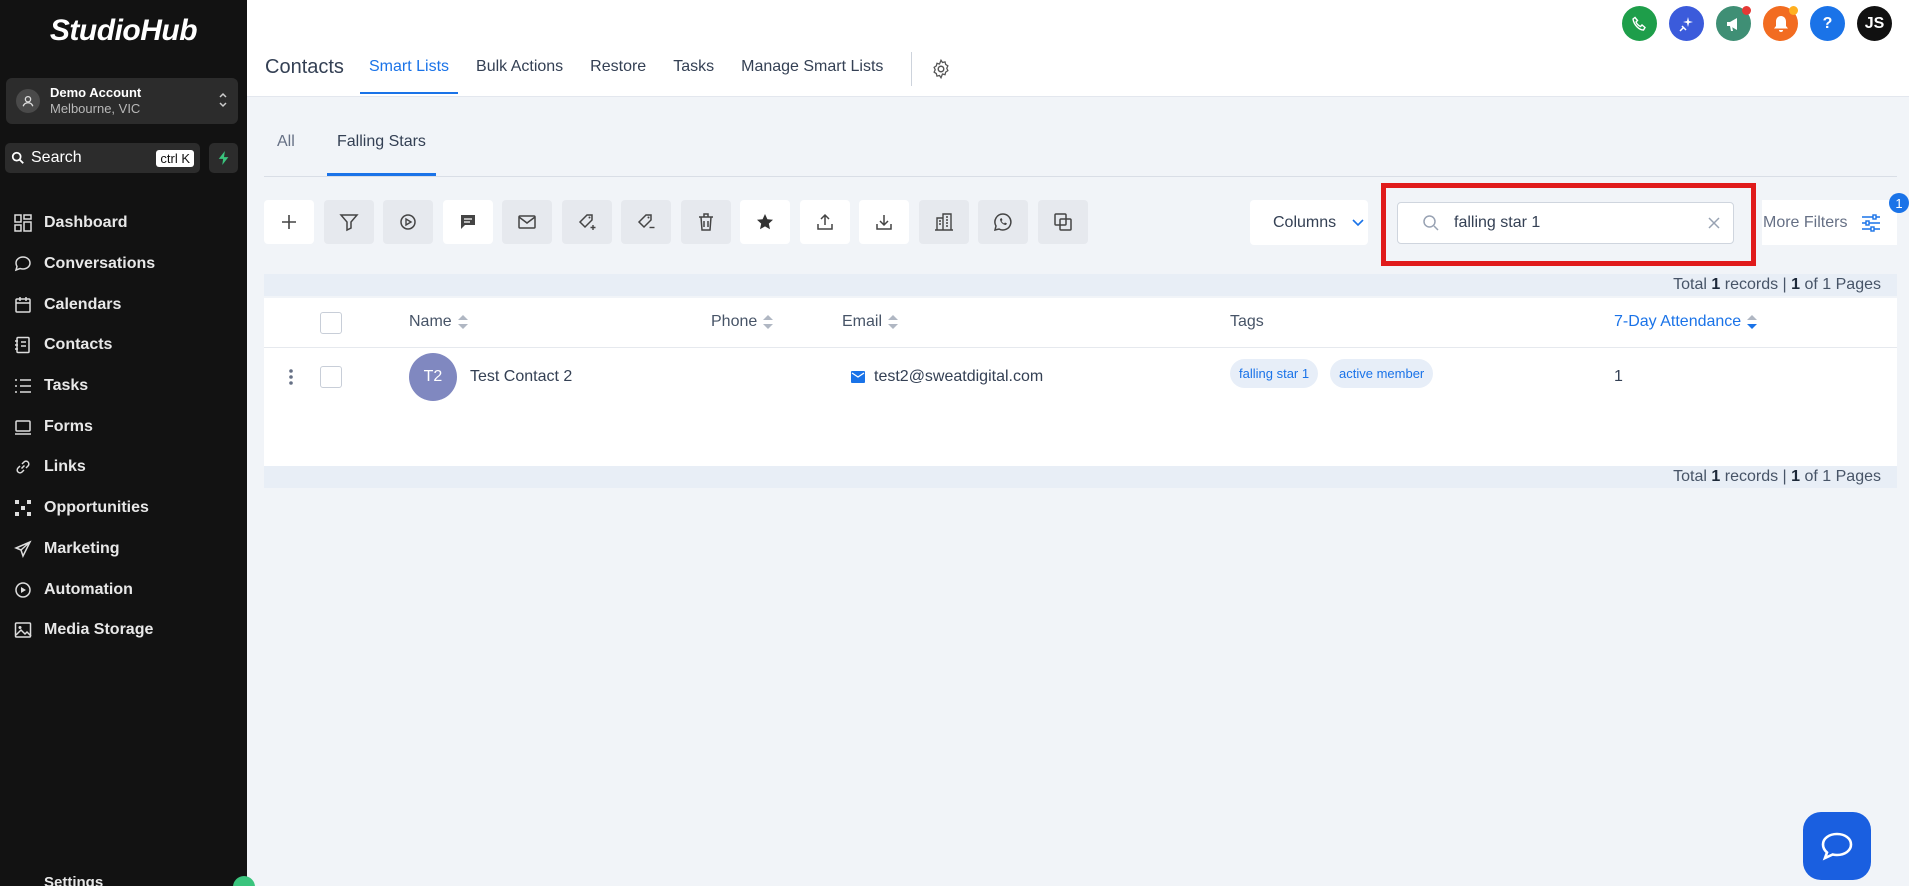 Image resolution: width=1909 pixels, height=886 pixels. What do you see at coordinates (586, 222) in the screenshot?
I see `add-tag-button` at bounding box center [586, 222].